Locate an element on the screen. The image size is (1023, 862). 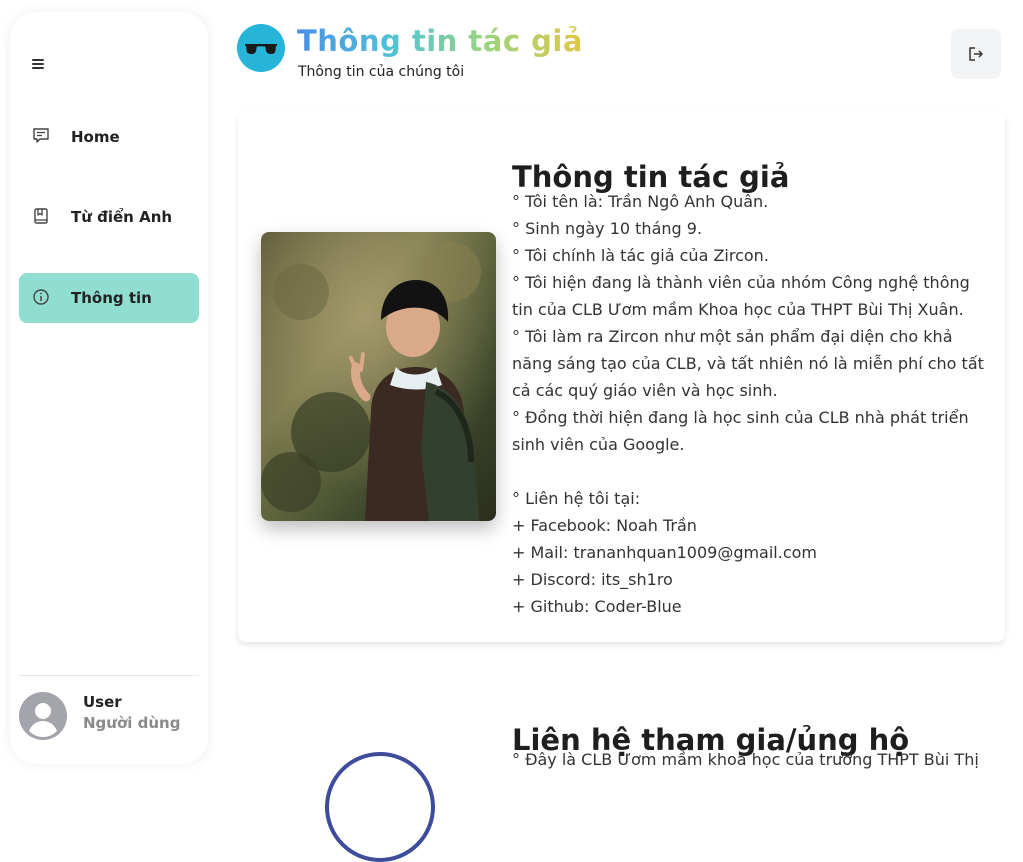
sidebar-item-label: Thông tin is located at coordinates (111, 298).